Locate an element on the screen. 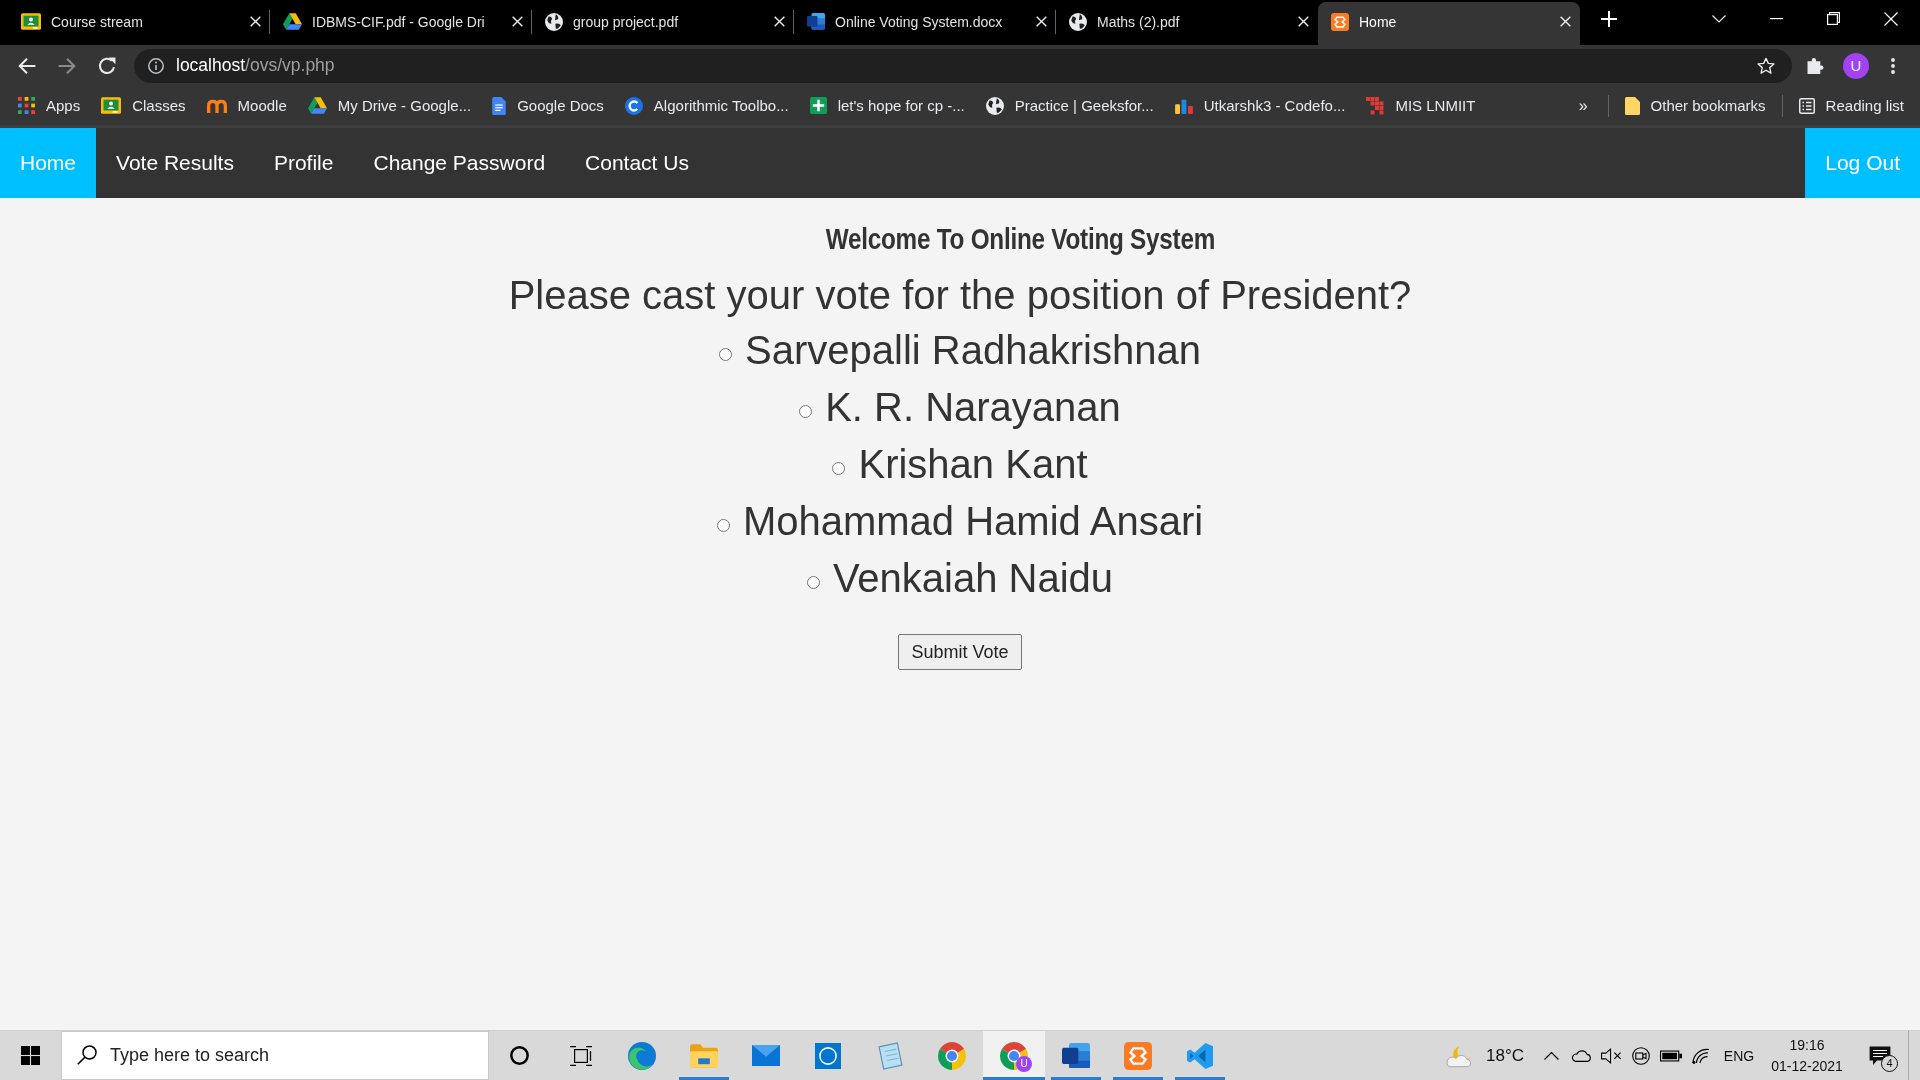 The image size is (1920, 1080). info-icon is located at coordinates (156, 65).